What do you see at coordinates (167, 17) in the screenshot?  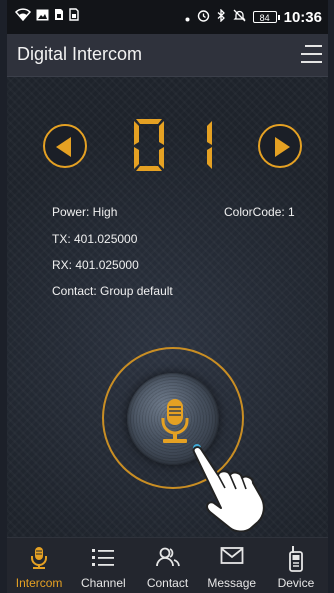 I see `status-bar: 84 10:36` at bounding box center [167, 17].